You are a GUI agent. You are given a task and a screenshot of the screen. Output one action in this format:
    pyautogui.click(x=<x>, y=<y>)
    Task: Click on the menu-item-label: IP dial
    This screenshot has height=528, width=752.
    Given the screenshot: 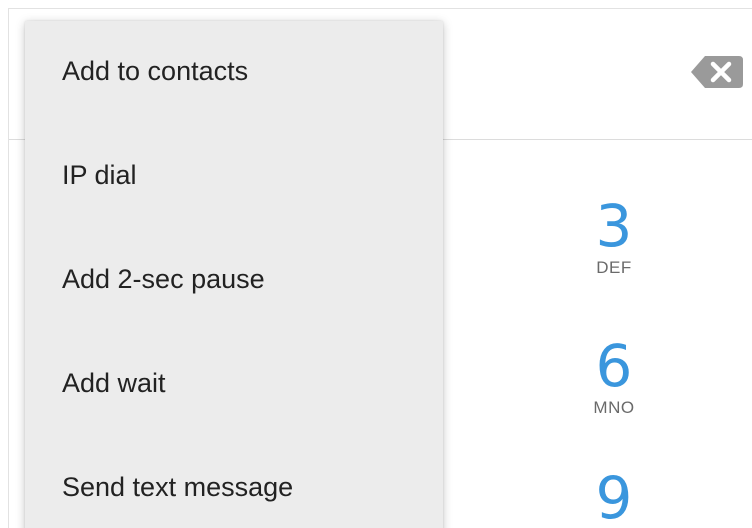 What is the action you would take?
    pyautogui.click(x=99, y=175)
    